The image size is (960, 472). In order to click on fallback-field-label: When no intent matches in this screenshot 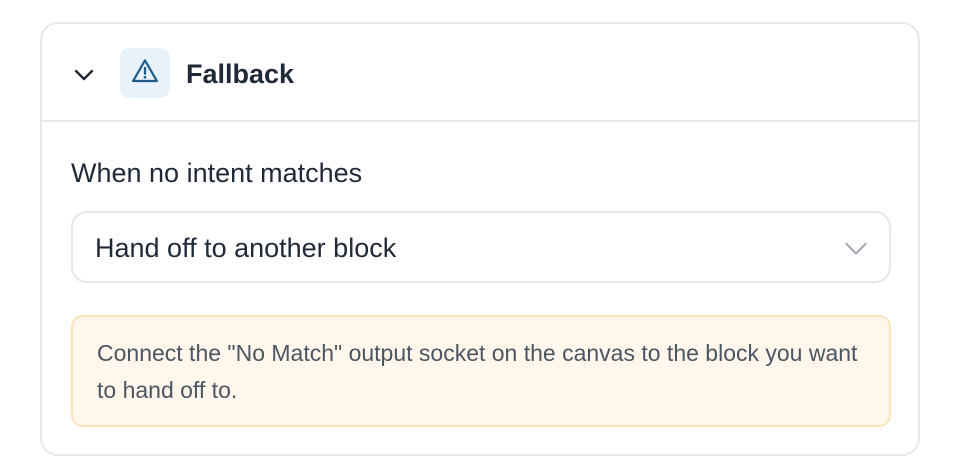, I will do `click(217, 173)`.